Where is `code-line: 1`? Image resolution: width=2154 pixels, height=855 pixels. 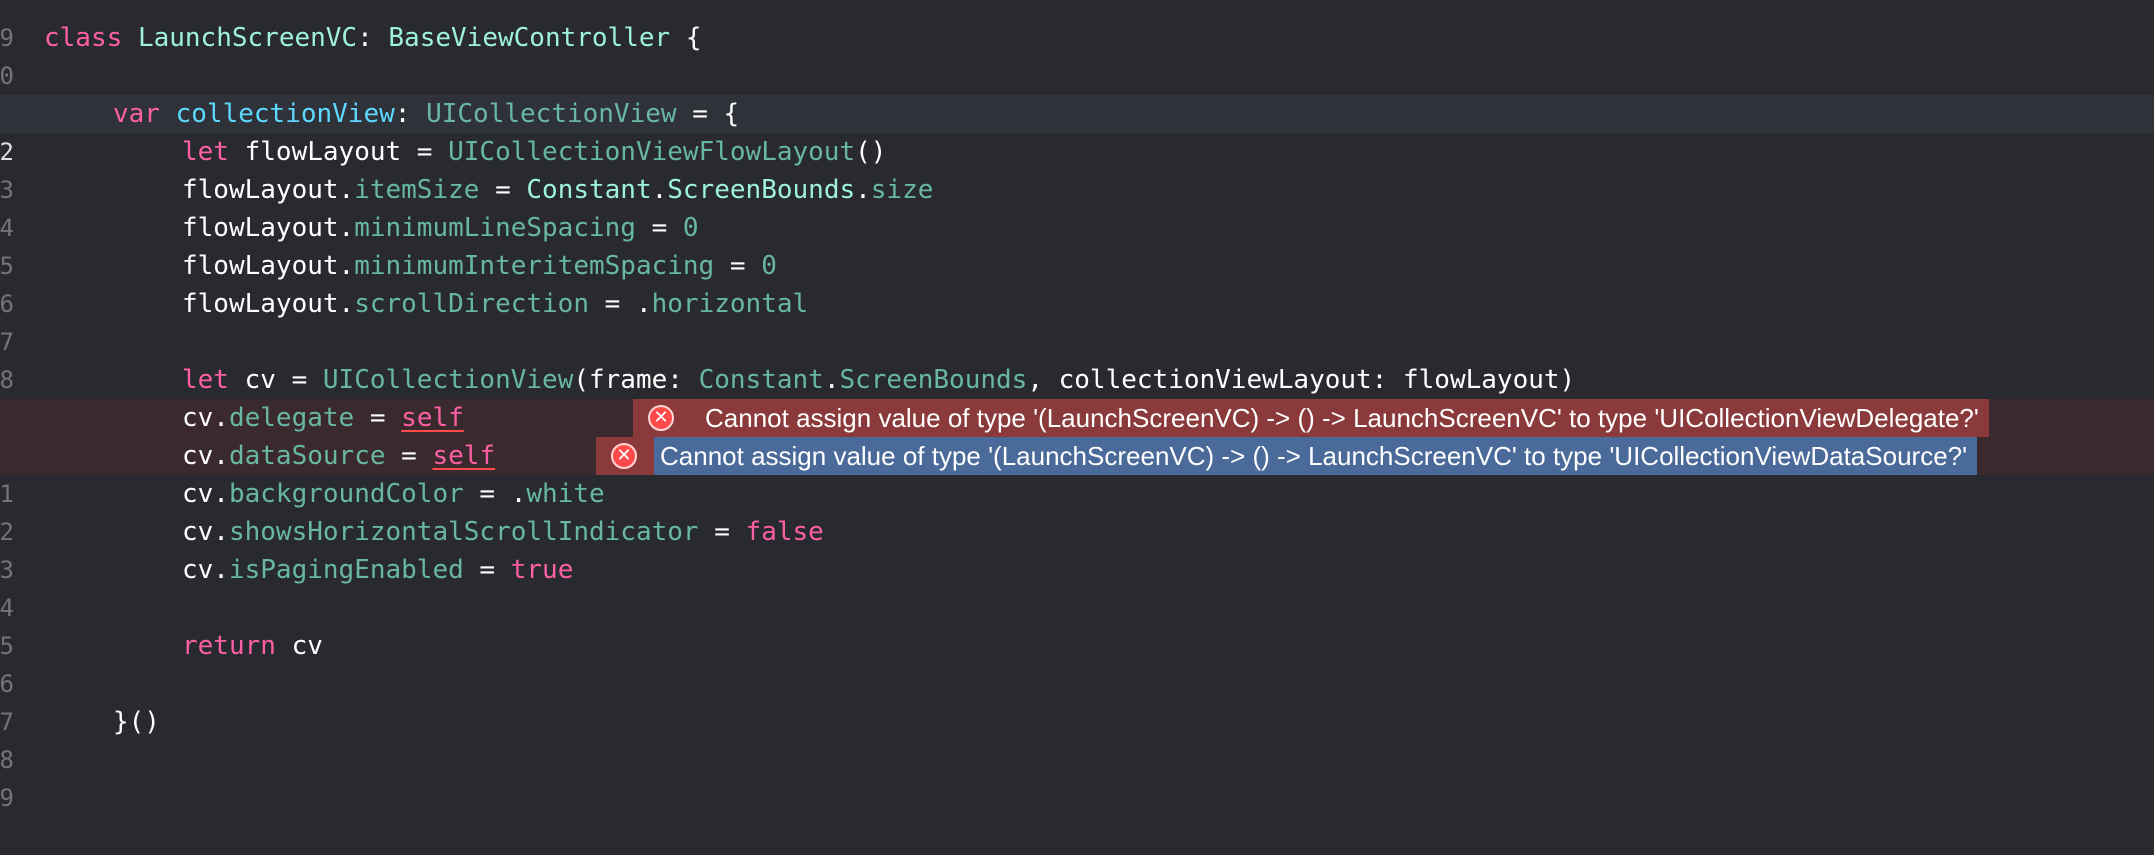
code-line: 1 is located at coordinates (1077, 92).